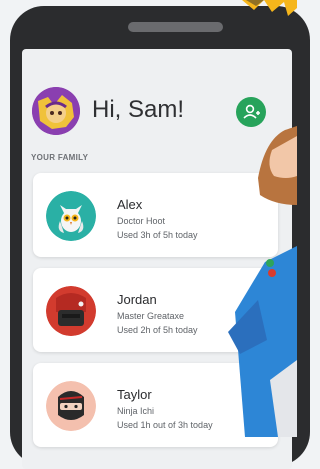 This screenshot has width=320, height=469. What do you see at coordinates (151, 316) in the screenshot?
I see `kid-device: Master Greataxe` at bounding box center [151, 316].